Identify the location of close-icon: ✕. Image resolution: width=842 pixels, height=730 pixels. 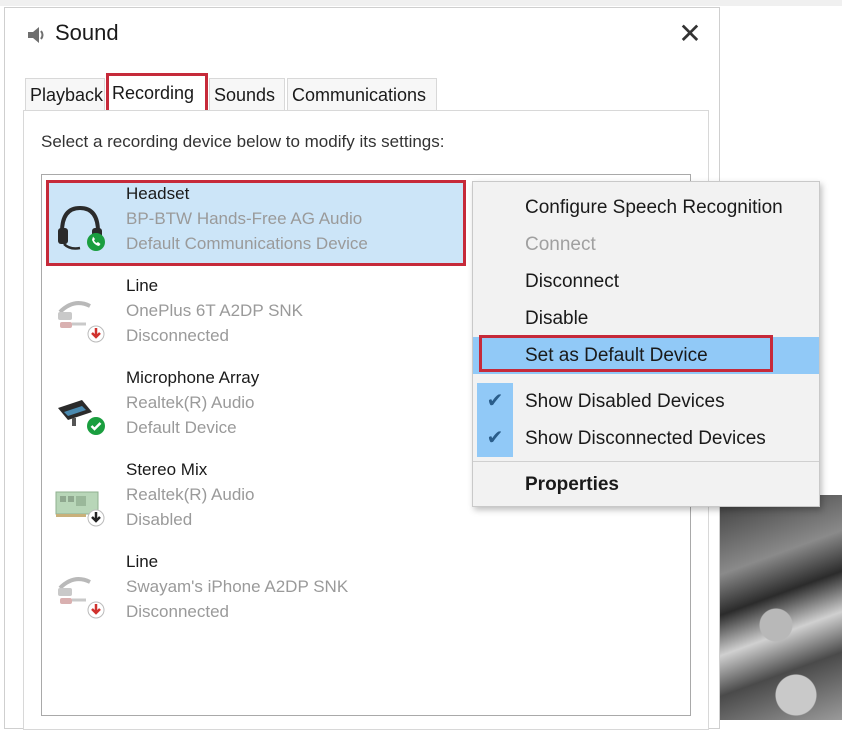
(690, 33).